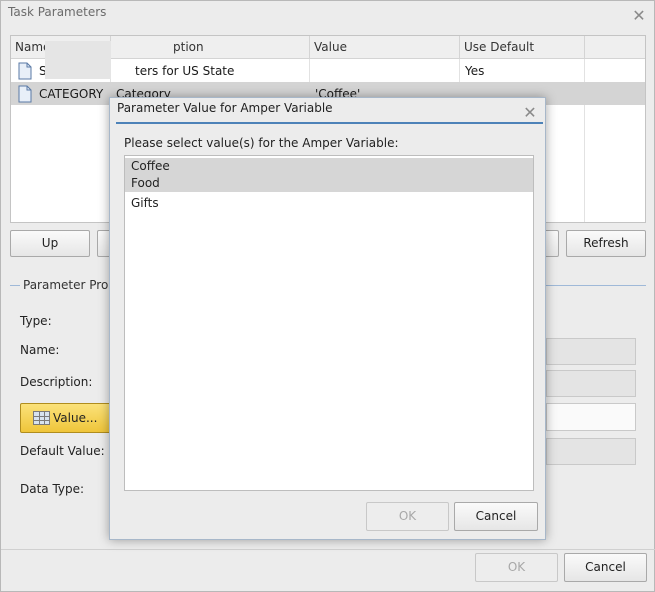 The image size is (655, 592). Describe the element at coordinates (407, 516) in the screenshot. I see `dialog-ok-button: OK` at that location.